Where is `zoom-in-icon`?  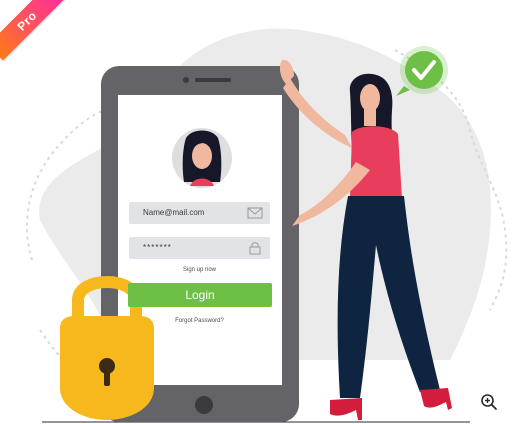 zoom-in-icon is located at coordinates (489, 402).